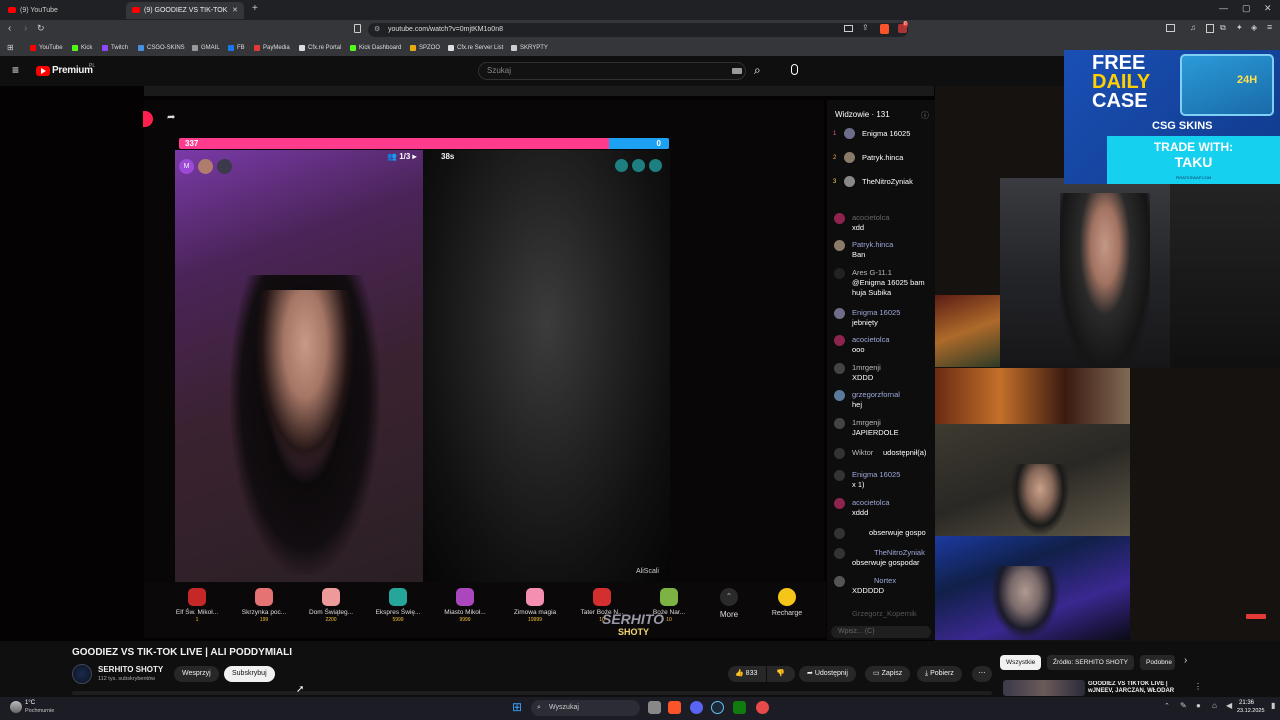  What do you see at coordinates (1246, 703) in the screenshot?
I see `clock-time: 21:36` at bounding box center [1246, 703].